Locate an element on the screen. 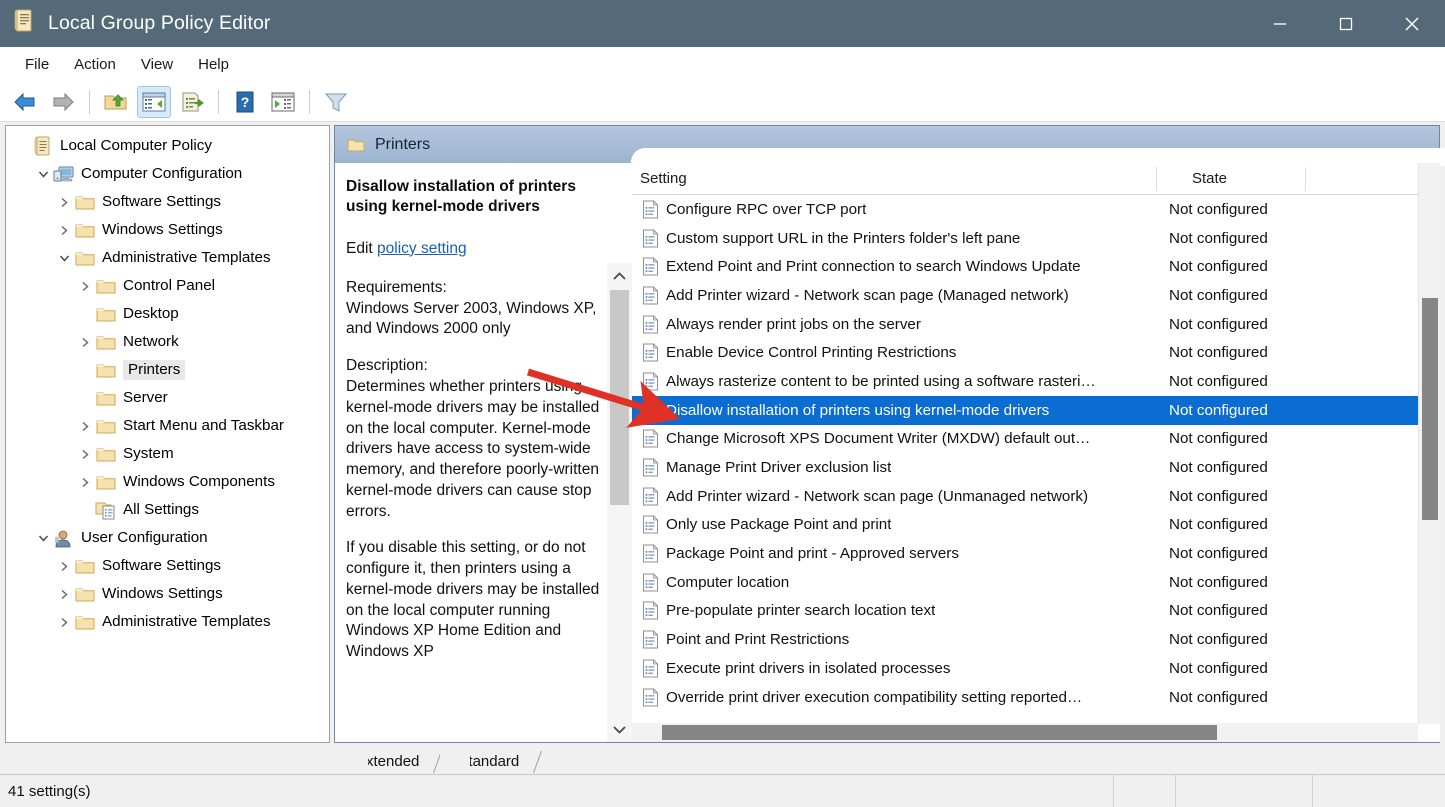 The width and height of the screenshot is (1445, 807). minimize-button is located at coordinates (1280, 23).